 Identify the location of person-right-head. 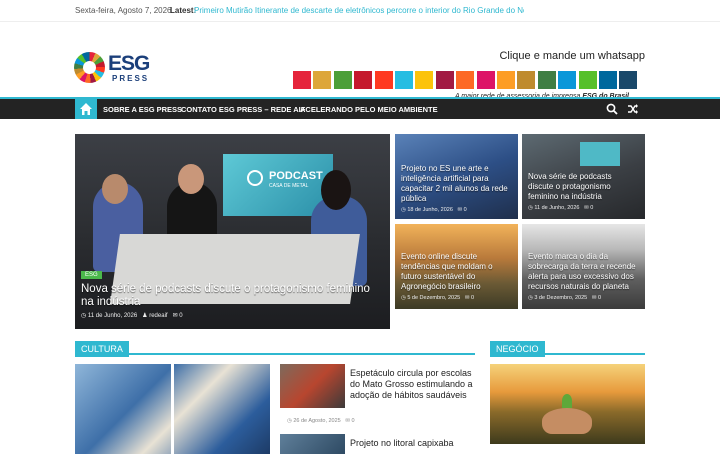
(336, 190).